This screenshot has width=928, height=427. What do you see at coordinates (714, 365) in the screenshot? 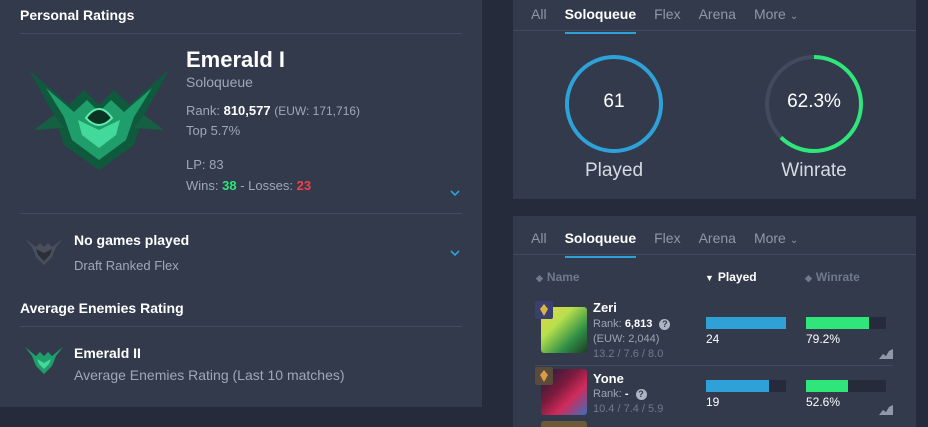
I see `row-divider` at bounding box center [714, 365].